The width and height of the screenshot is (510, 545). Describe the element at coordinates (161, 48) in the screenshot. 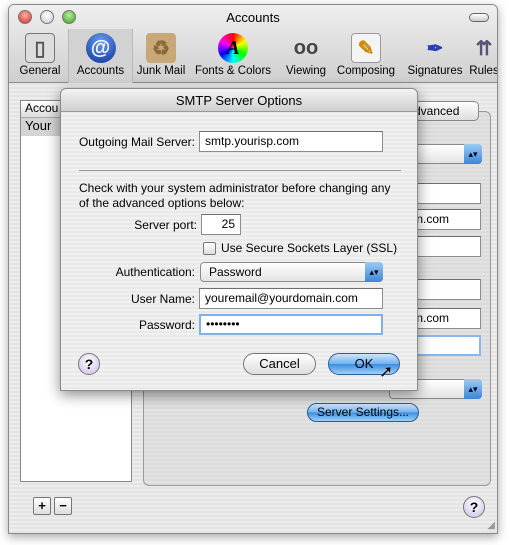

I see `junk-box-icon: ♻` at that location.